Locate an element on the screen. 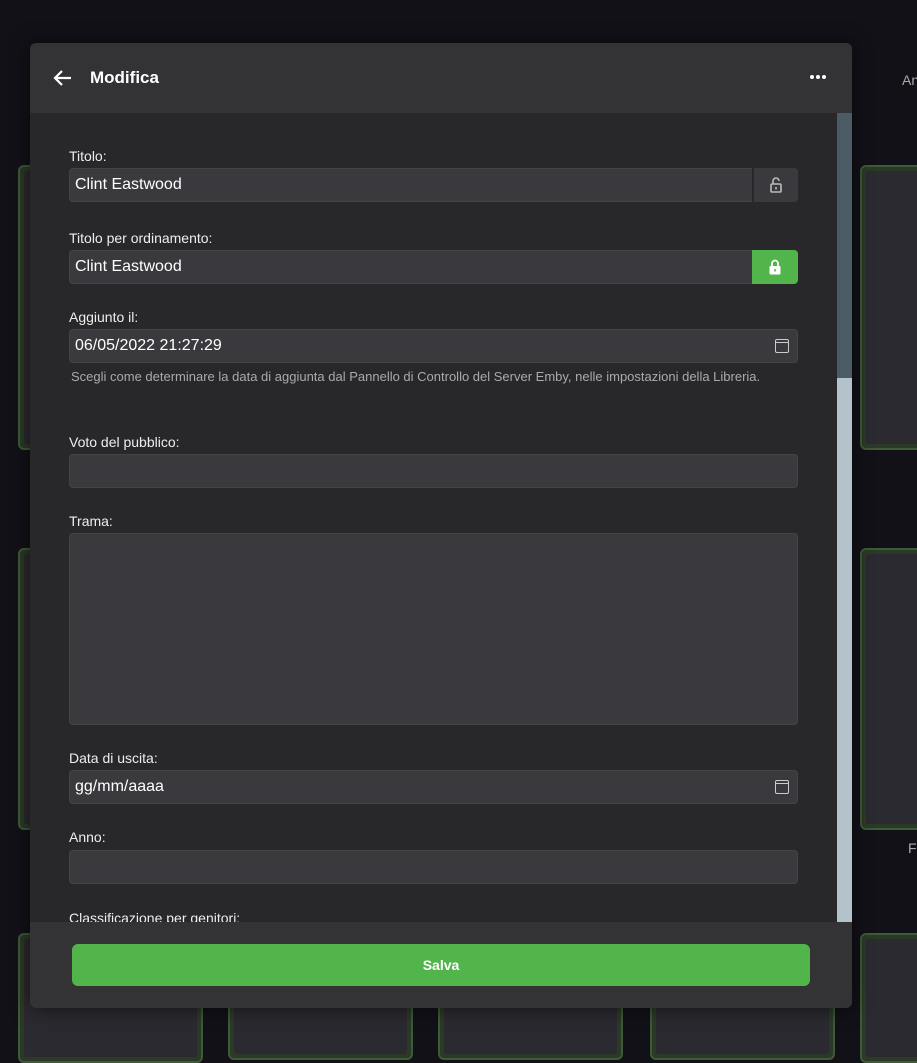 The width and height of the screenshot is (917, 1063). sort-title-lock-button is located at coordinates (775, 267).